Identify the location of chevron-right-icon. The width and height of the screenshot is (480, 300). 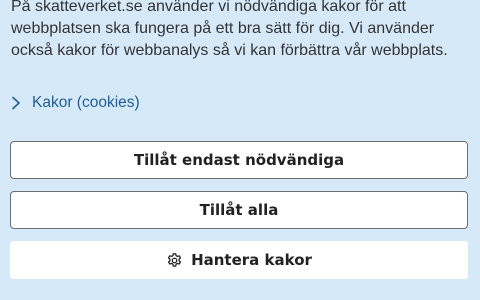
(16, 103).